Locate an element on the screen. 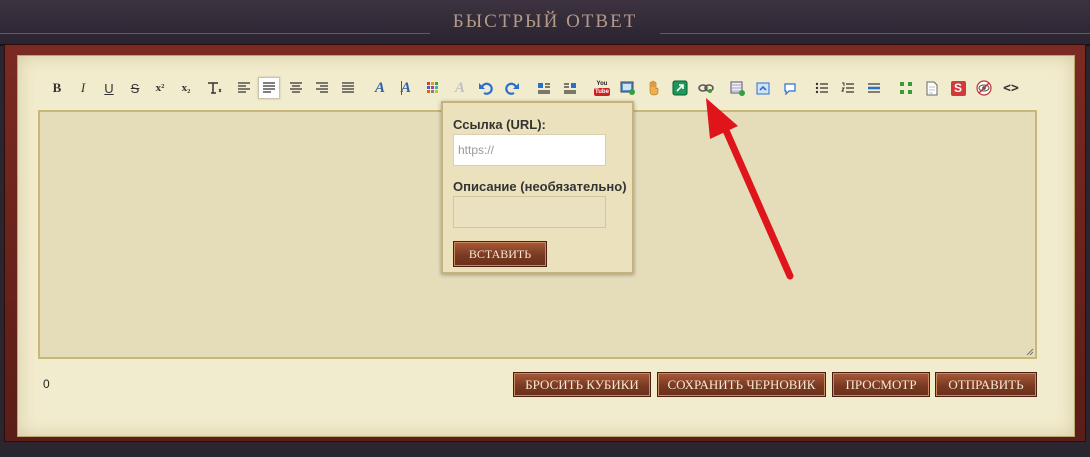 The image size is (1090, 457). table-icon is located at coordinates (737, 88).